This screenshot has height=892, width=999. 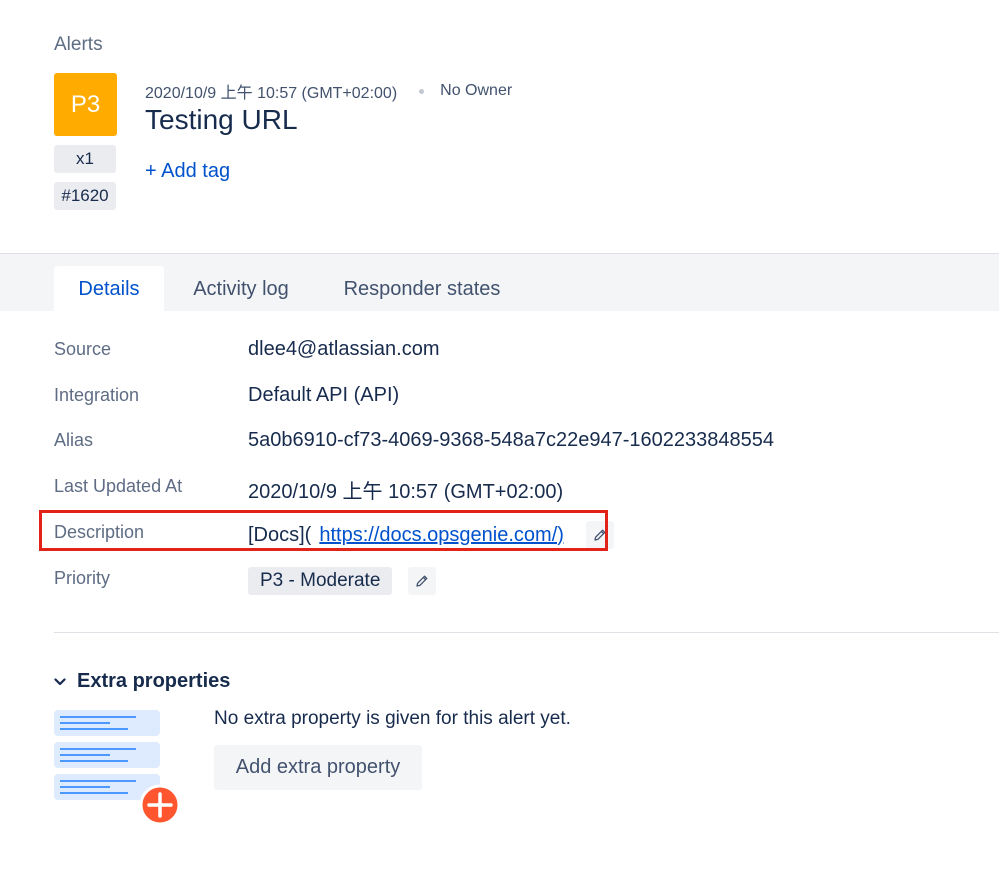 What do you see at coordinates (241, 289) in the screenshot?
I see `tab-activity-log: Activity log` at bounding box center [241, 289].